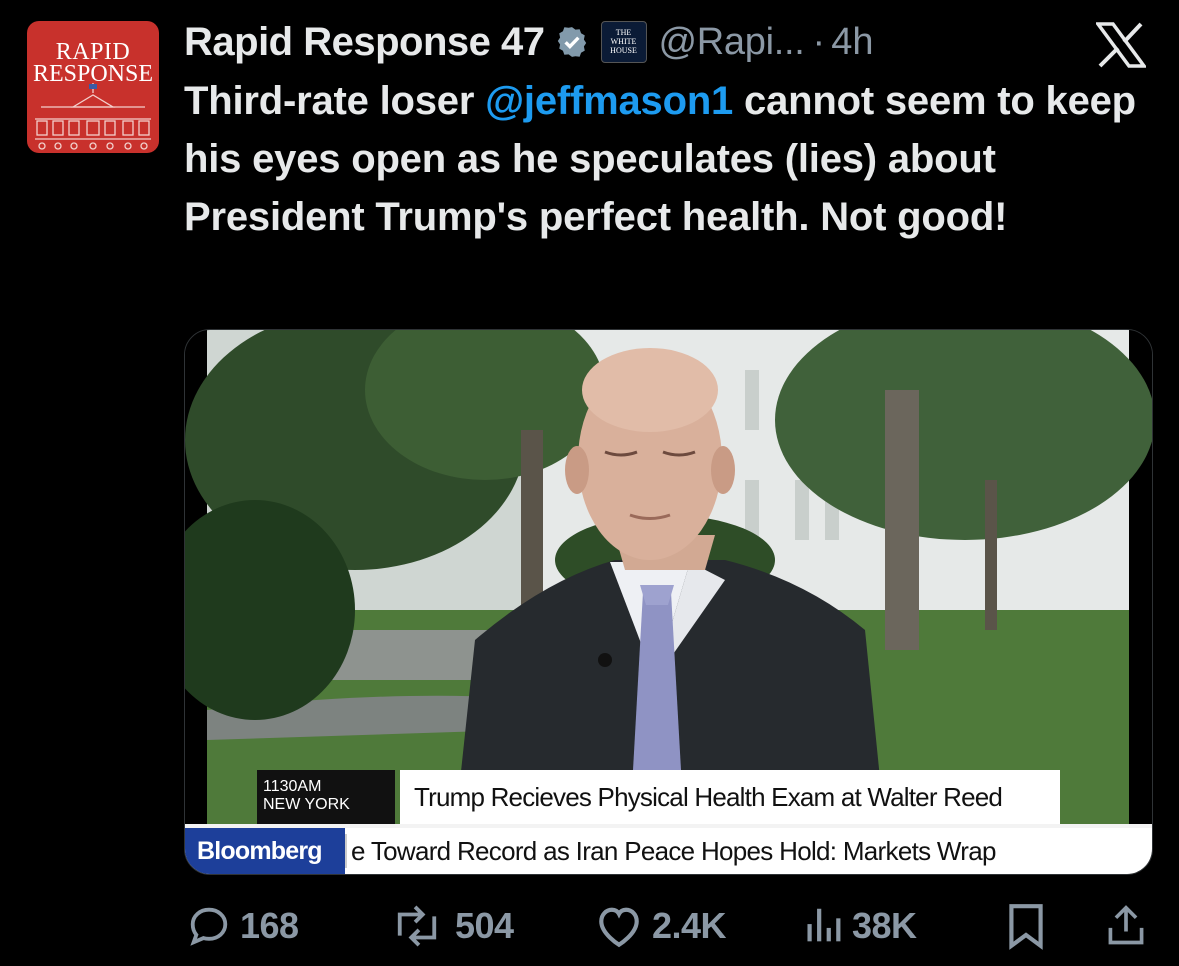  Describe the element at coordinates (450, 926) in the screenshot. I see `repost-button: 504` at that location.